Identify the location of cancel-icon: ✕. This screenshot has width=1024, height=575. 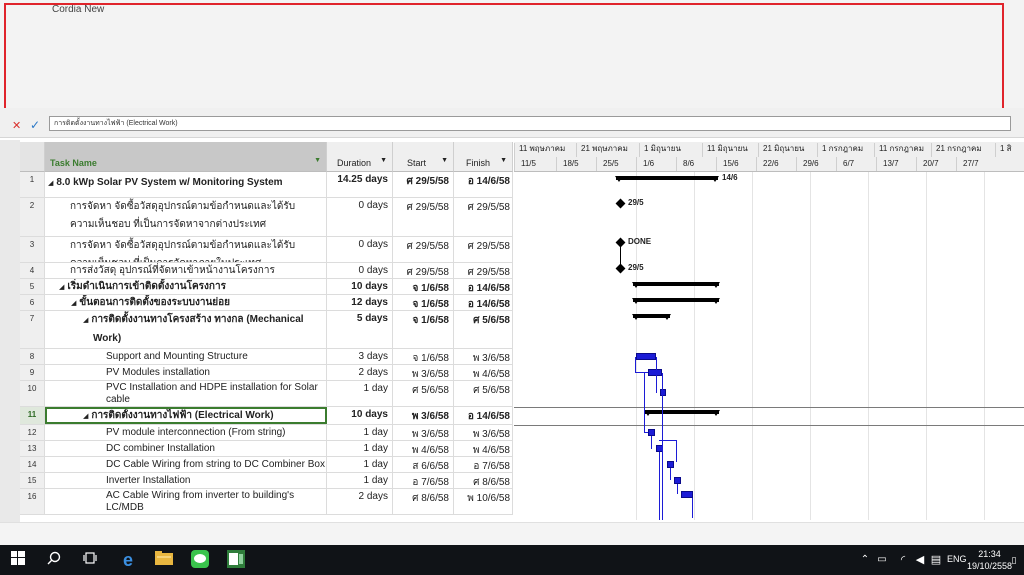
(16, 125).